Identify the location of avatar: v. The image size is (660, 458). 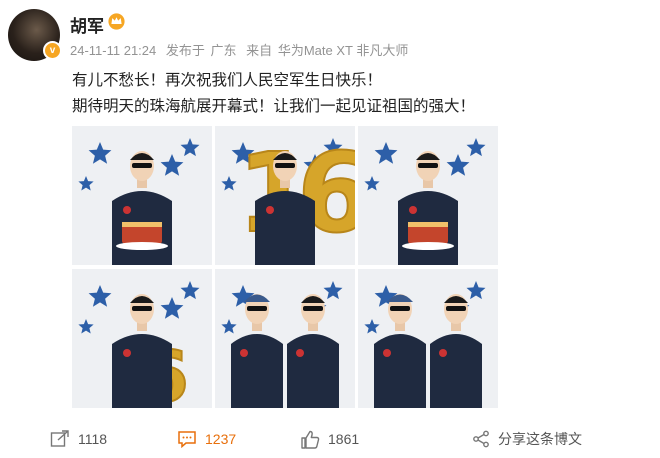
(35, 35).